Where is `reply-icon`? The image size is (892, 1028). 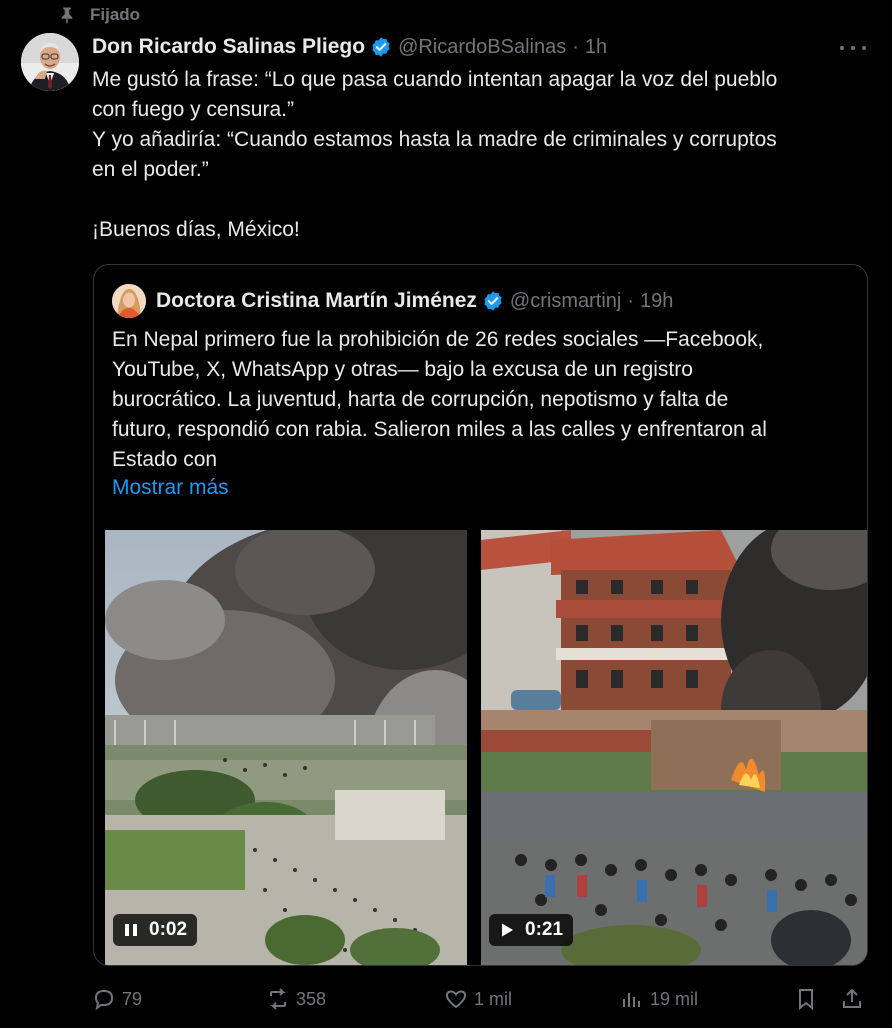
reply-icon is located at coordinates (104, 1000).